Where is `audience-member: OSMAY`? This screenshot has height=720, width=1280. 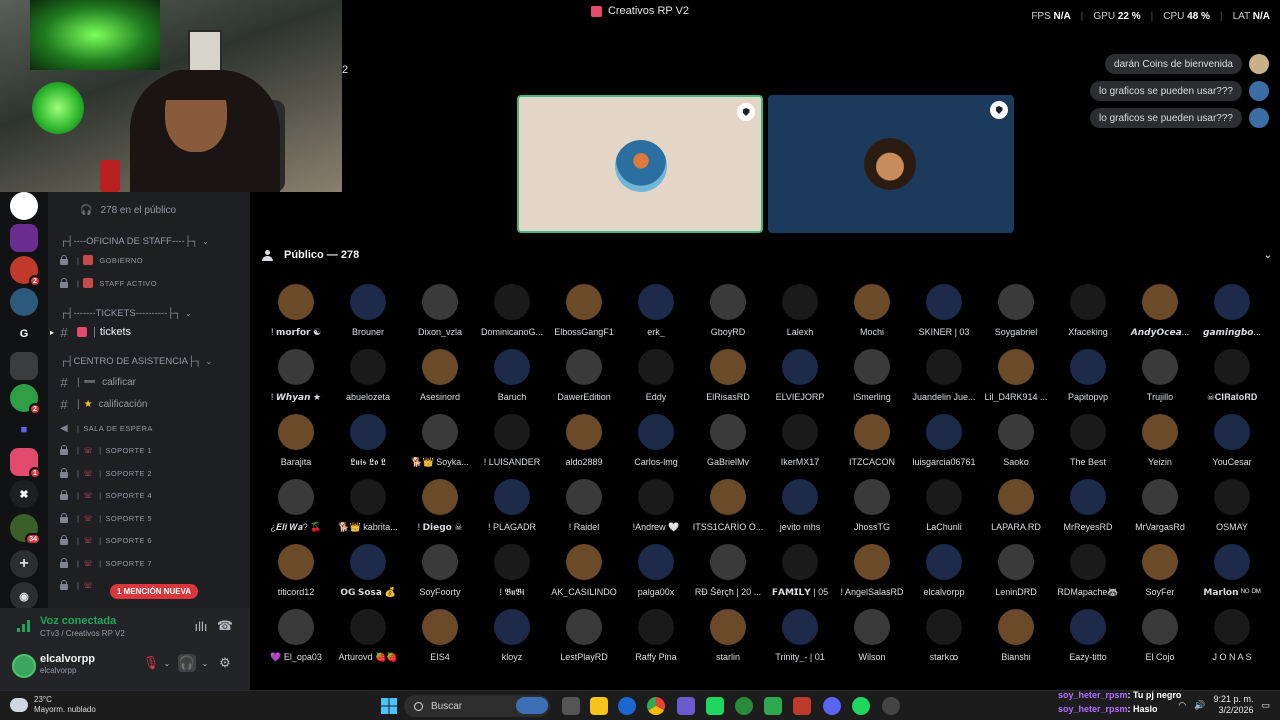 audience-member: OSMAY is located at coordinates (1232, 509).